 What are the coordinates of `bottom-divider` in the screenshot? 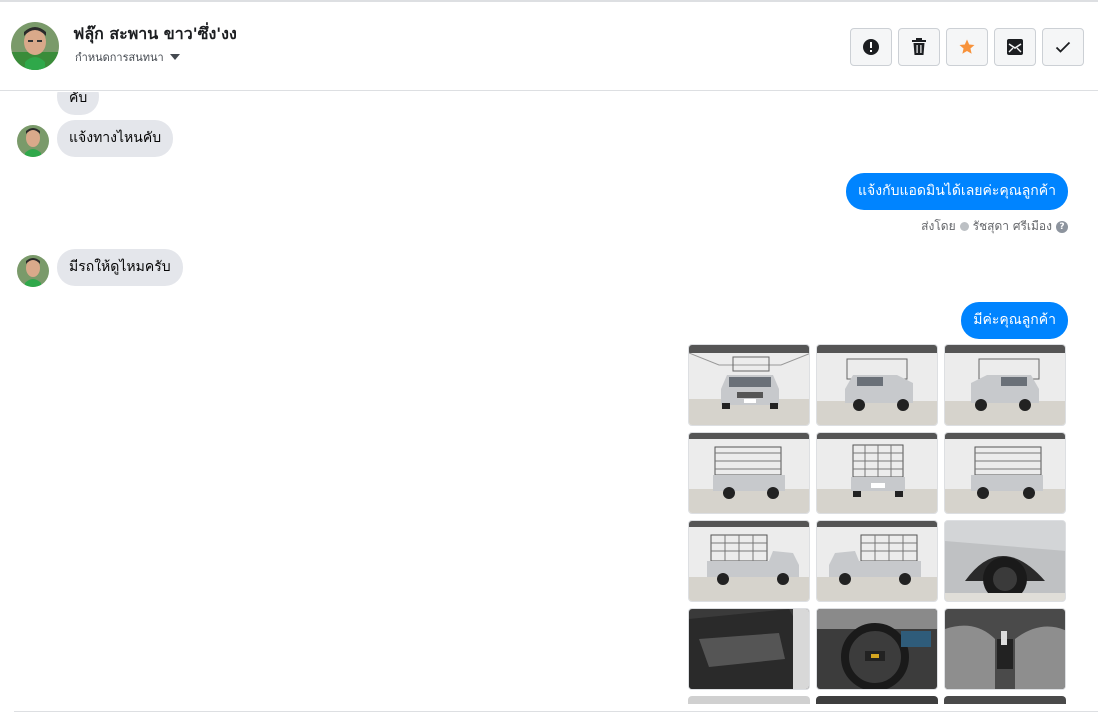 It's located at (556, 711).